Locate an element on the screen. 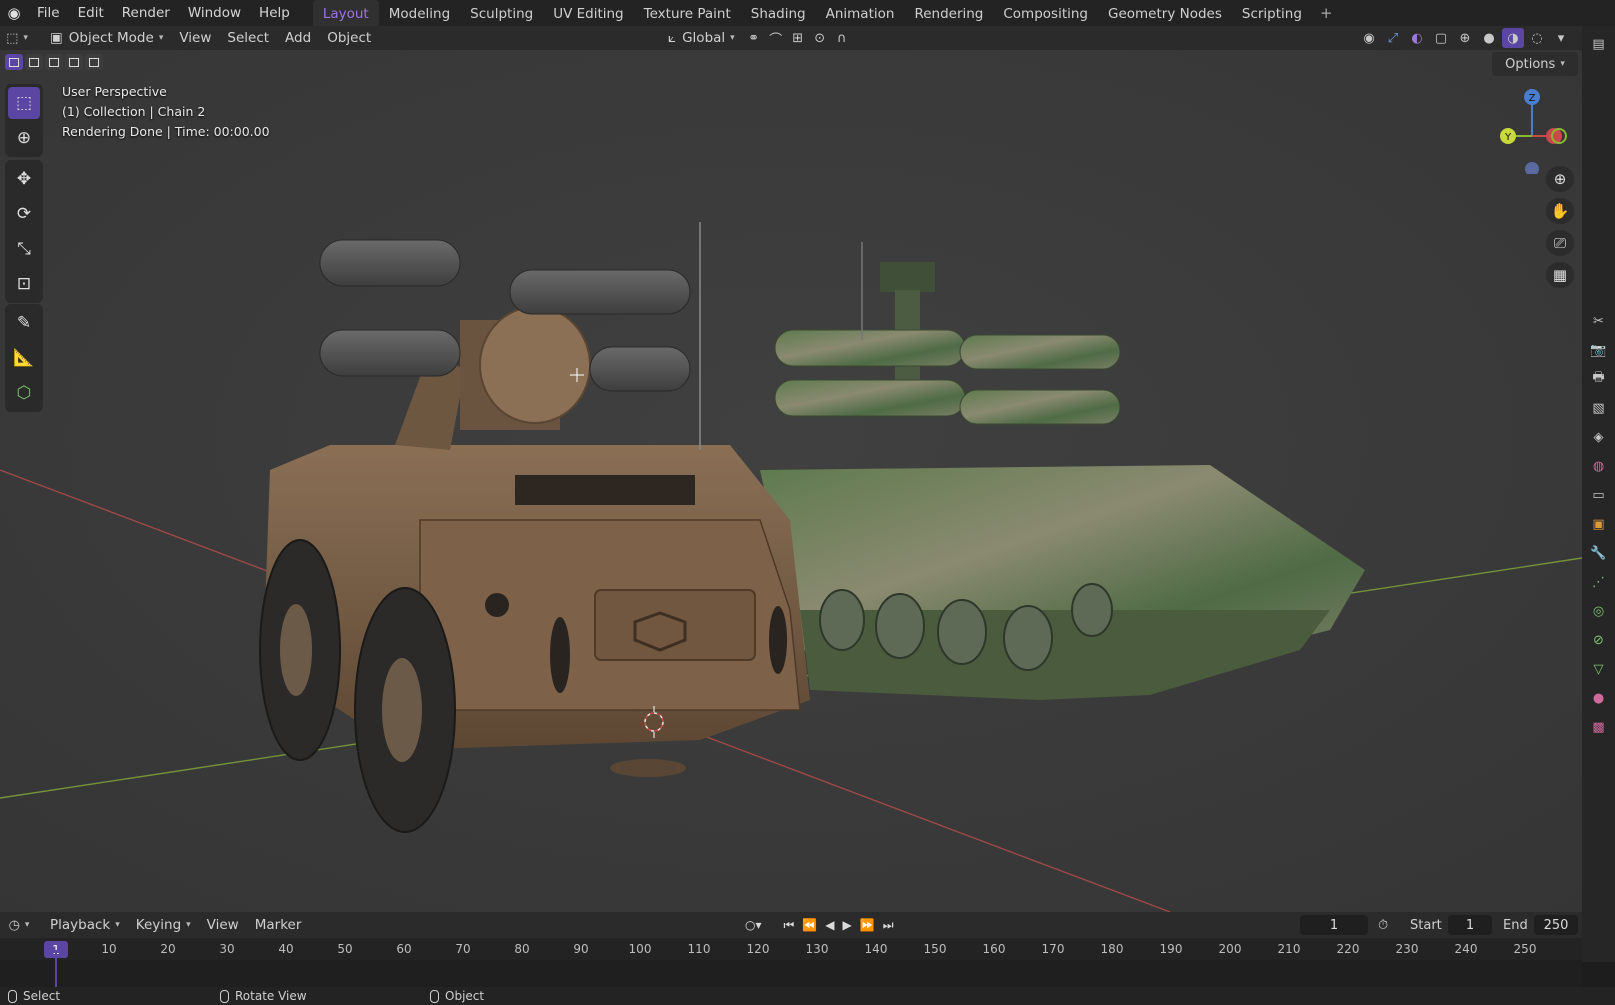 Image resolution: width=1615 pixels, height=1005 pixels. mouse-right-icon is located at coordinates (434, 996).